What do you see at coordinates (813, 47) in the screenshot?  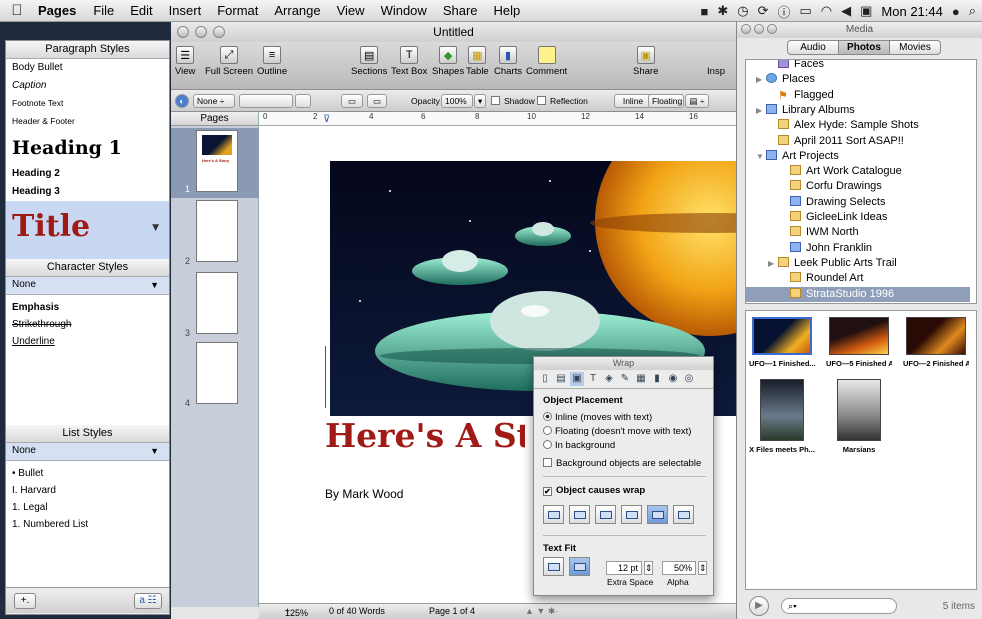 I see `tab-audio: Audio` at bounding box center [813, 47].